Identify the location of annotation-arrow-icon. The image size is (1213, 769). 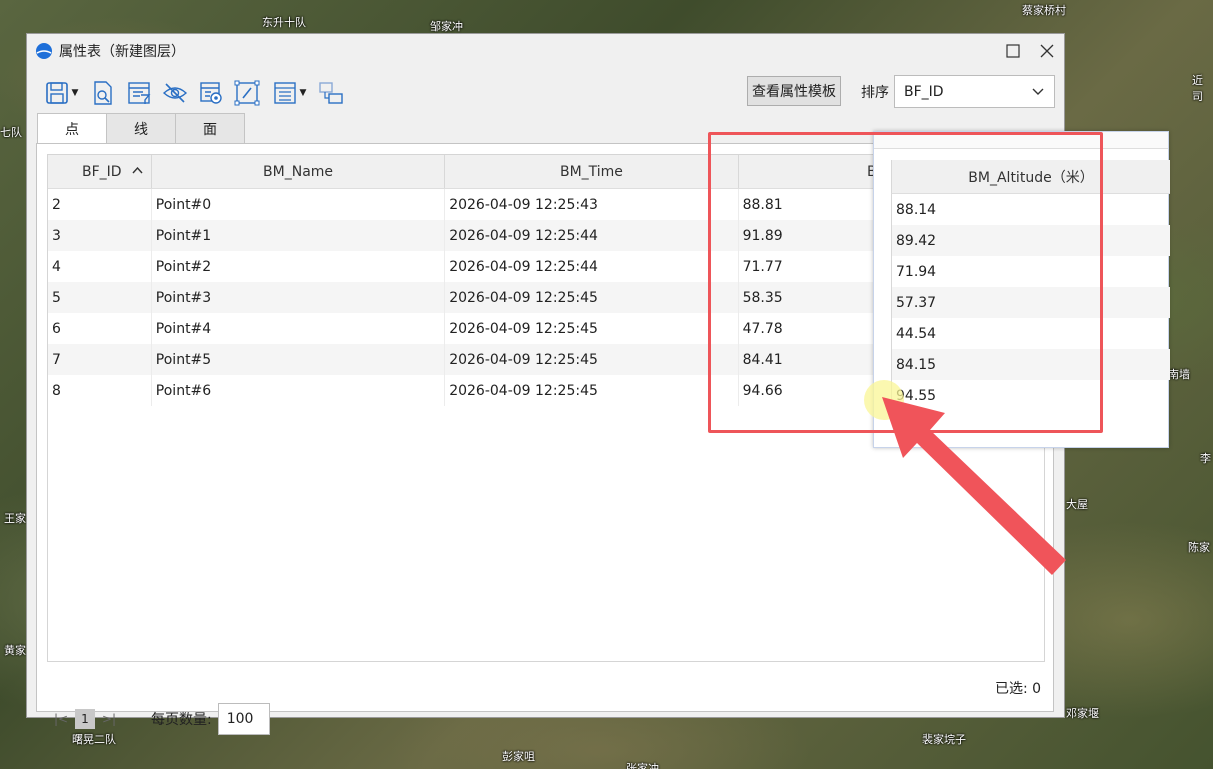
(974, 486).